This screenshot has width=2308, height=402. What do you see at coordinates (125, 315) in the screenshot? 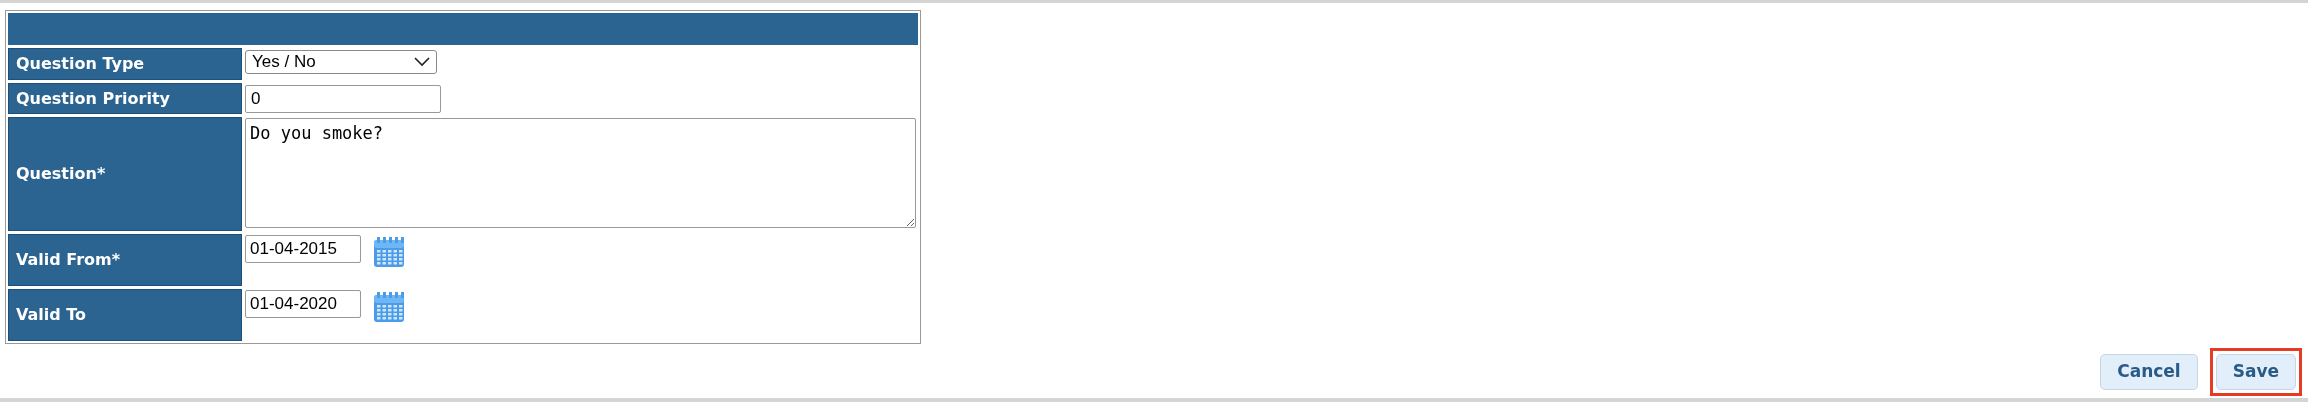
I see `field-label: Valid To` at bounding box center [125, 315].